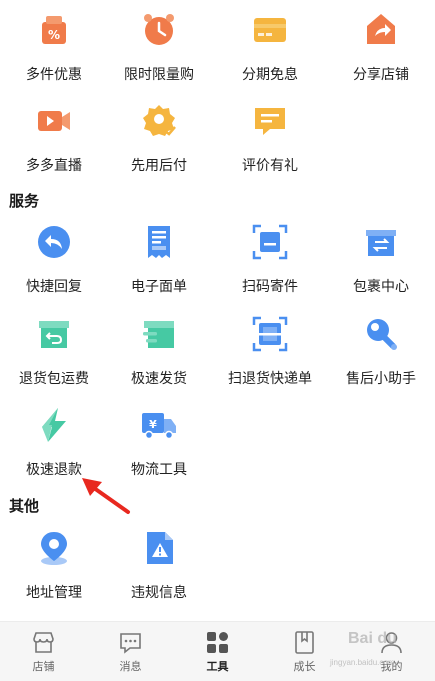  Describe the element at coordinates (304, 642) in the screenshot. I see `book-icon` at that location.